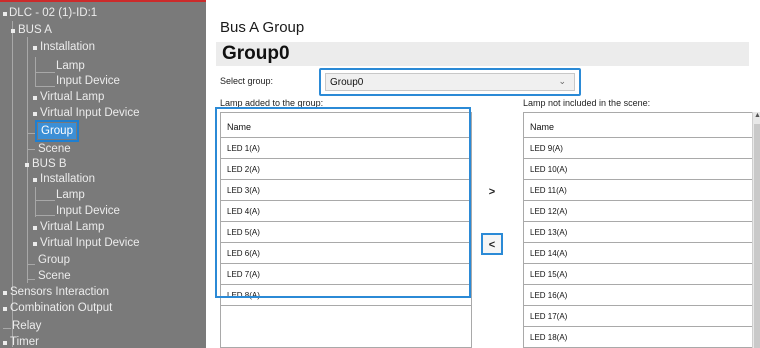 The height and width of the screenshot is (348, 760). I want to click on select-group-field: Group0 ⌄, so click(450, 82).